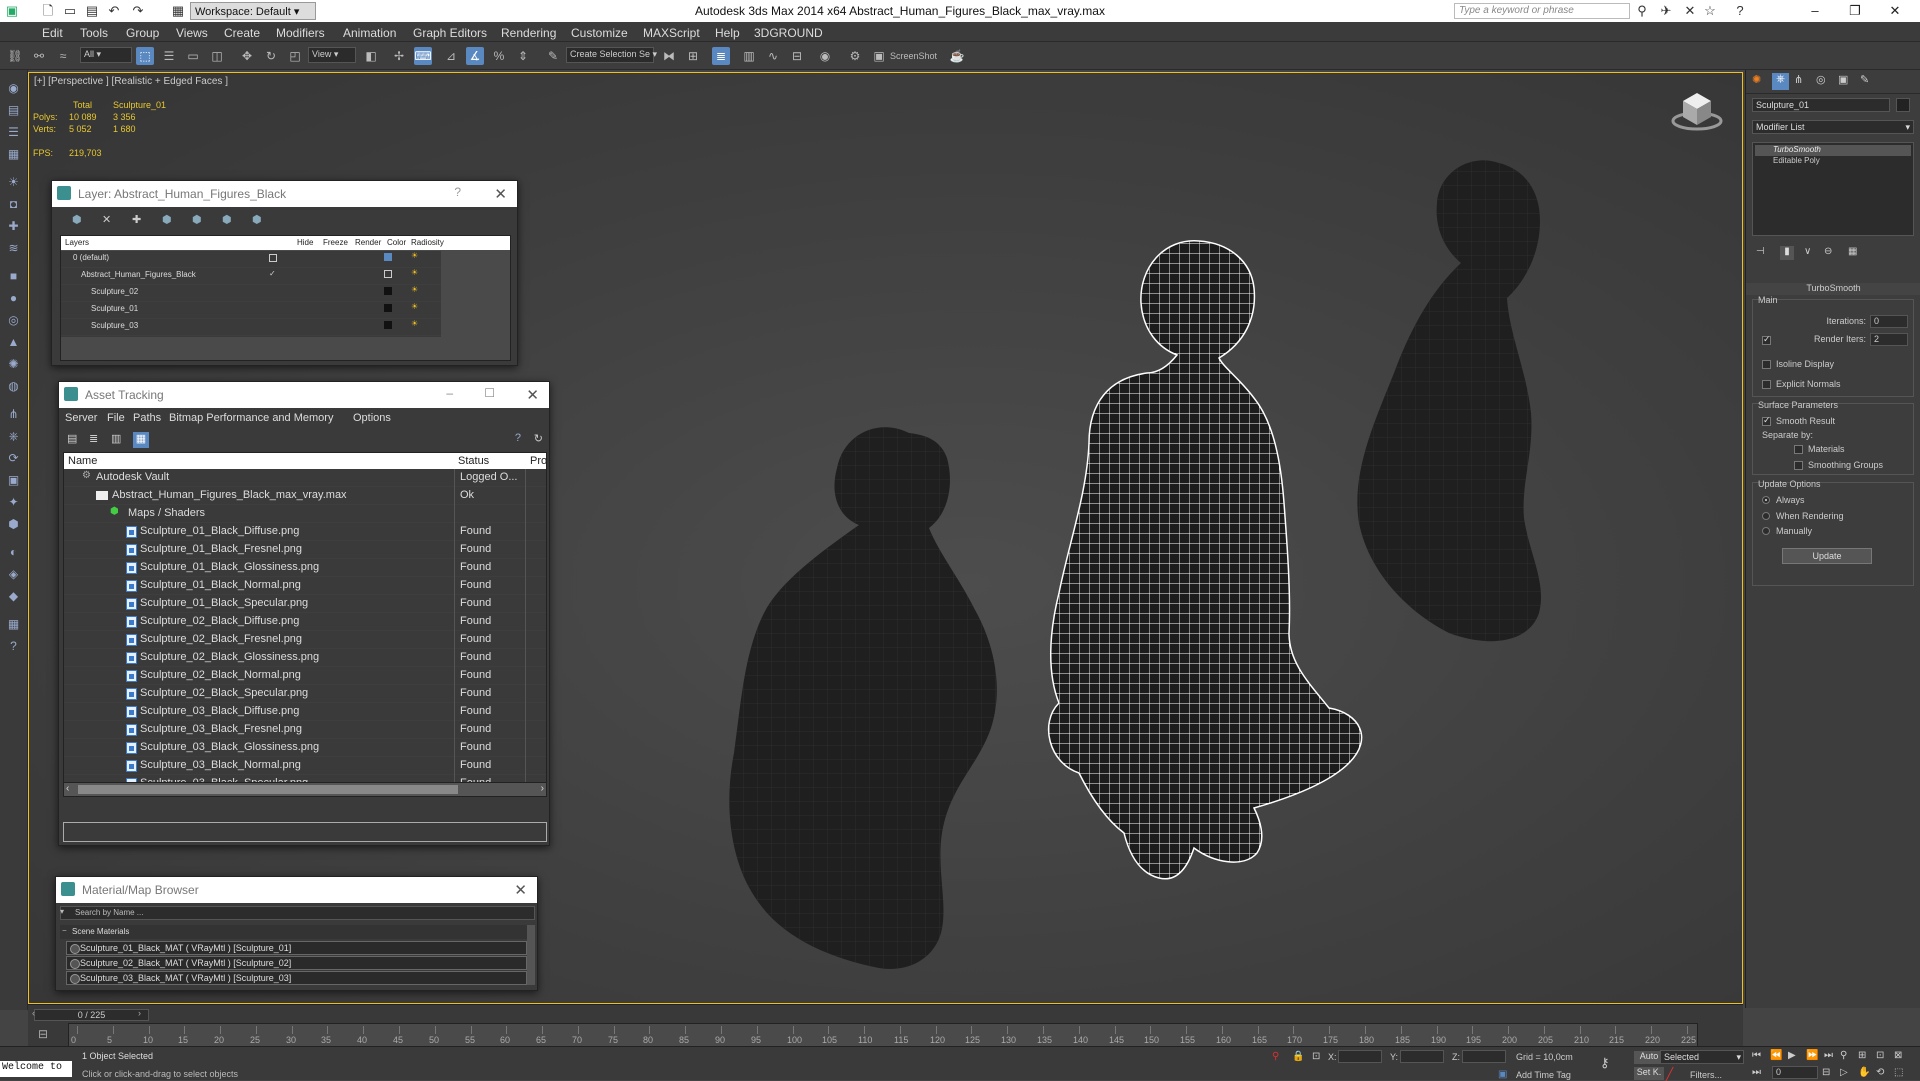  What do you see at coordinates (599, 33) in the screenshot?
I see `menu-customize: Customize` at bounding box center [599, 33].